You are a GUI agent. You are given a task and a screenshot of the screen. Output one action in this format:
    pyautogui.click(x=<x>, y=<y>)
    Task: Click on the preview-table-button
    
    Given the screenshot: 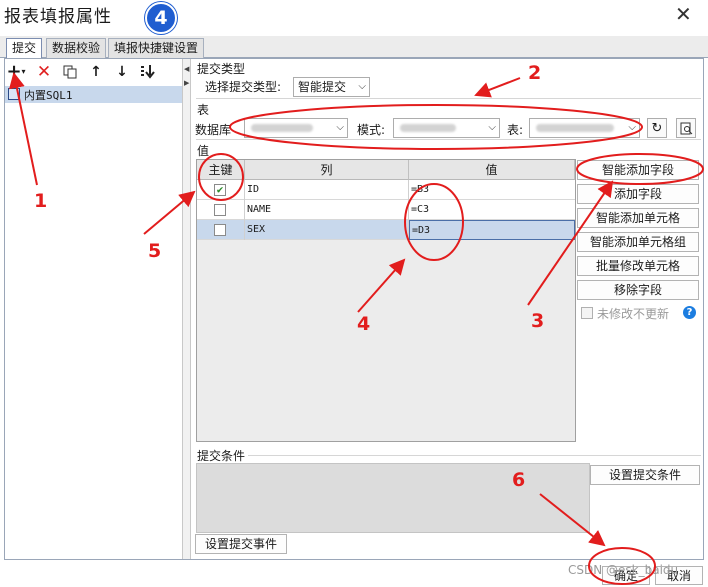 What is the action you would take?
    pyautogui.click(x=686, y=128)
    